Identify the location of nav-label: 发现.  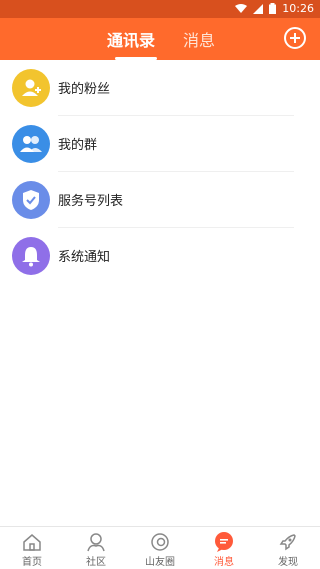
(288, 562).